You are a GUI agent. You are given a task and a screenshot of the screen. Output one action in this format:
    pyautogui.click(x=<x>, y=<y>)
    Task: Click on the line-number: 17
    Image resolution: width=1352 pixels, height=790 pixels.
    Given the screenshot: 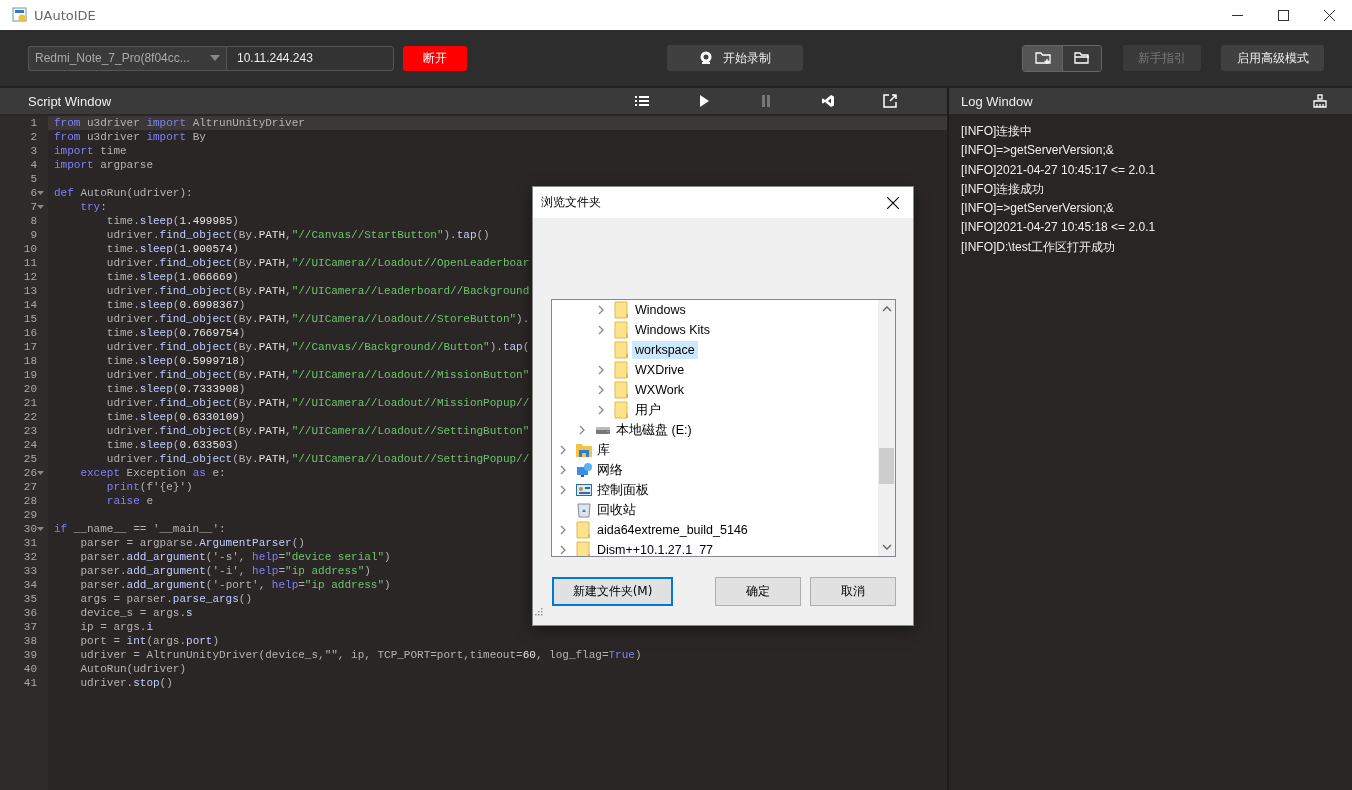 What is the action you would take?
    pyautogui.click(x=29, y=347)
    